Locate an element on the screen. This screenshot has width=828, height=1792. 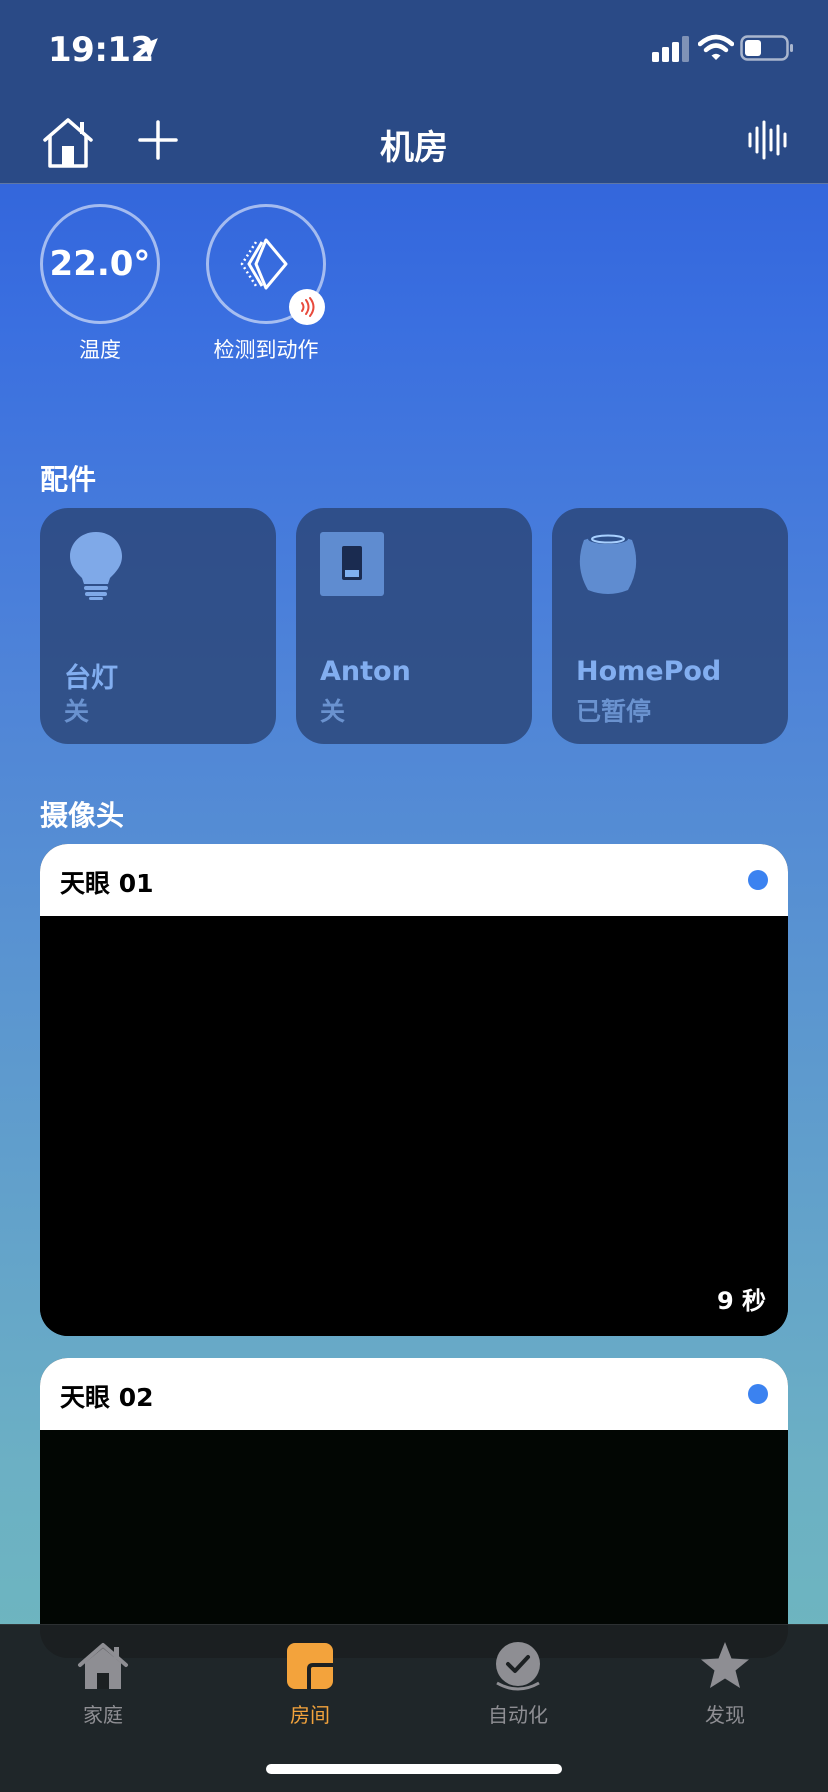
tab-label: 家庭 is located at coordinates (103, 1715).